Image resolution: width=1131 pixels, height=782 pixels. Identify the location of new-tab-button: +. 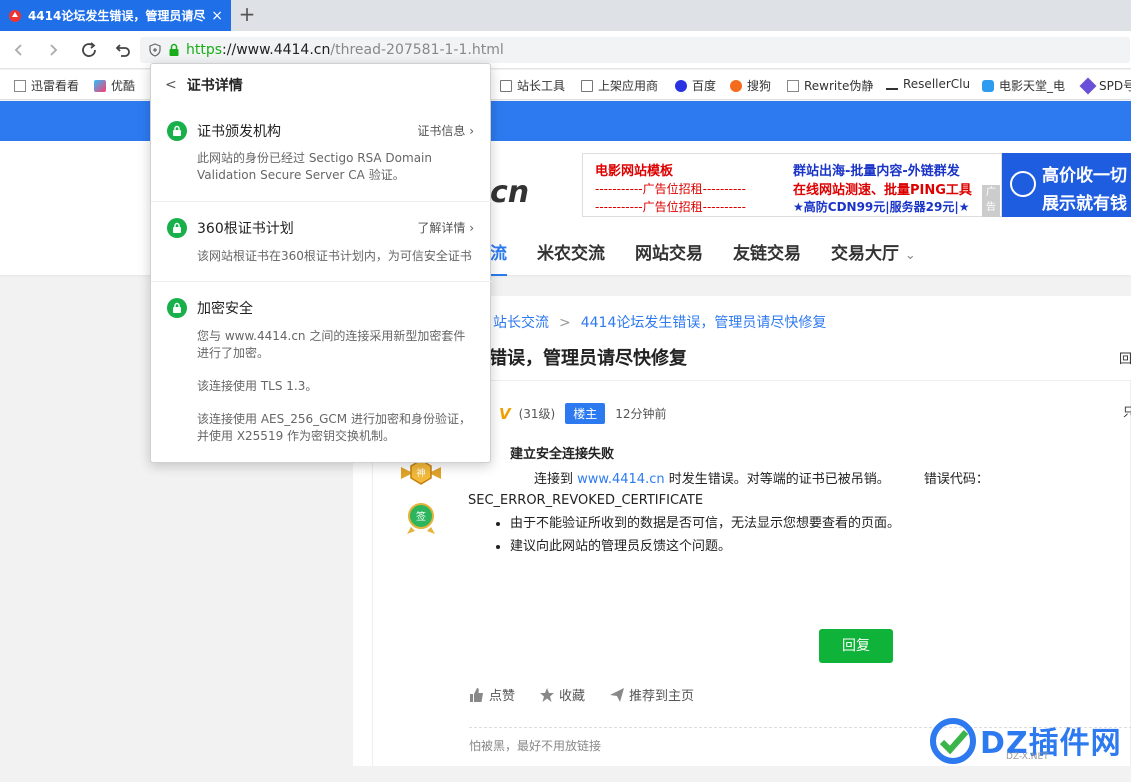
(247, 15).